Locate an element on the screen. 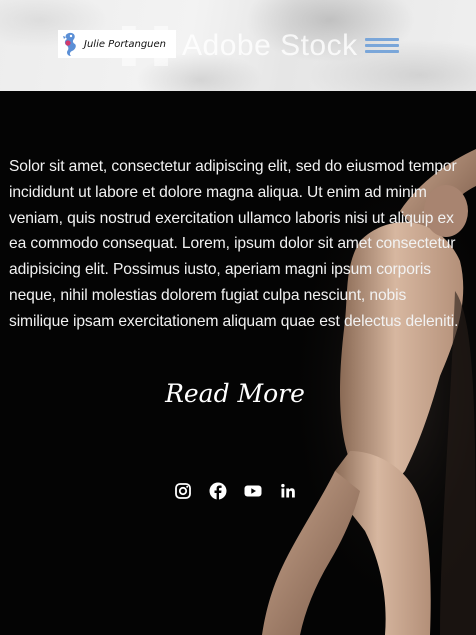 This screenshot has width=476, height=635. site-header: Adobe Stock Julie Portanguen is located at coordinates (238, 45).